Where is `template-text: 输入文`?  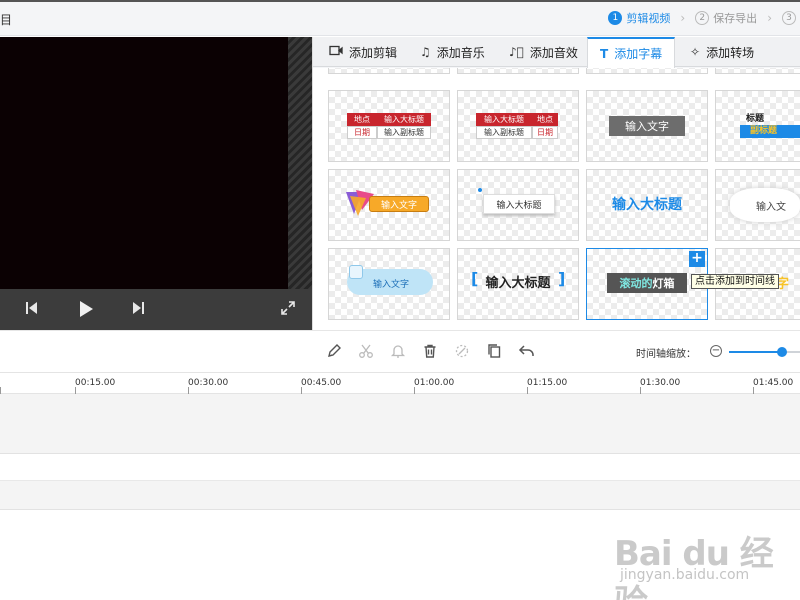 template-text: 输入文 is located at coordinates (771, 207).